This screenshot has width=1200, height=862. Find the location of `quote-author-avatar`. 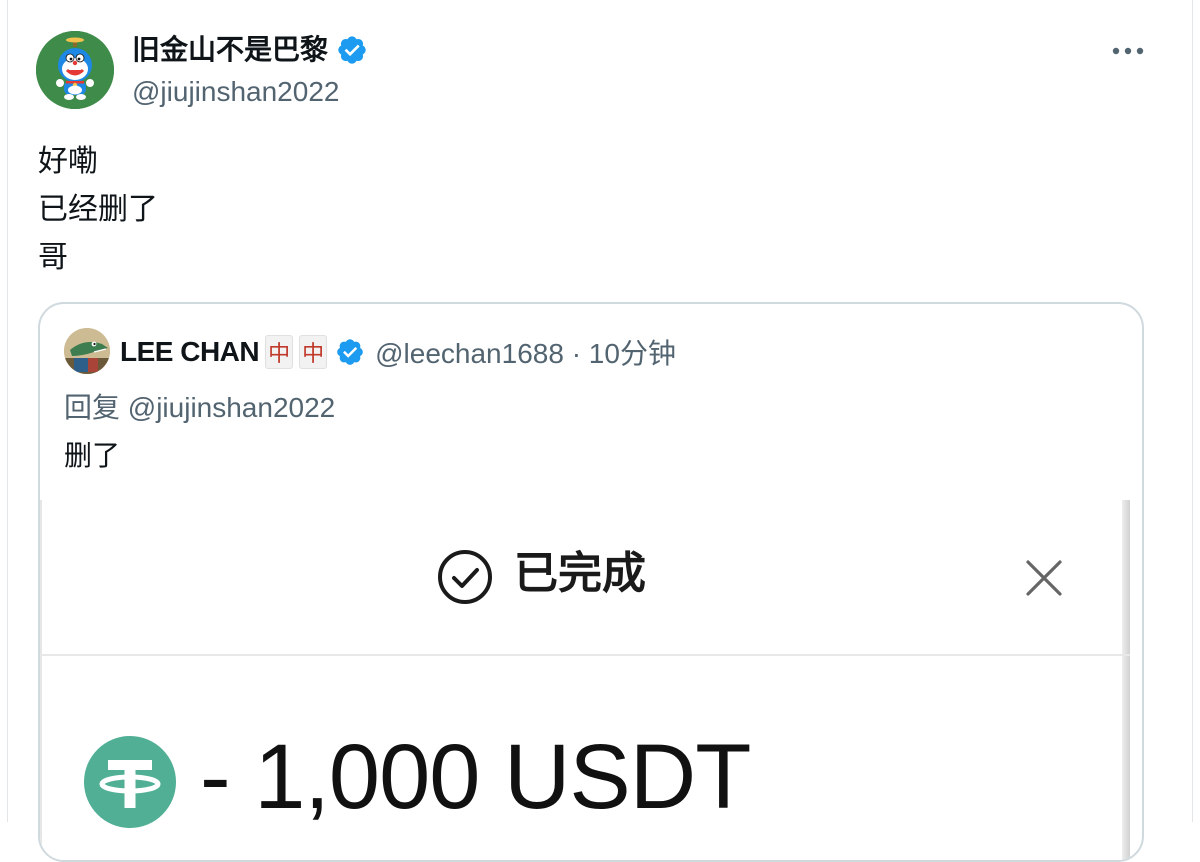

quote-author-avatar is located at coordinates (87, 351).